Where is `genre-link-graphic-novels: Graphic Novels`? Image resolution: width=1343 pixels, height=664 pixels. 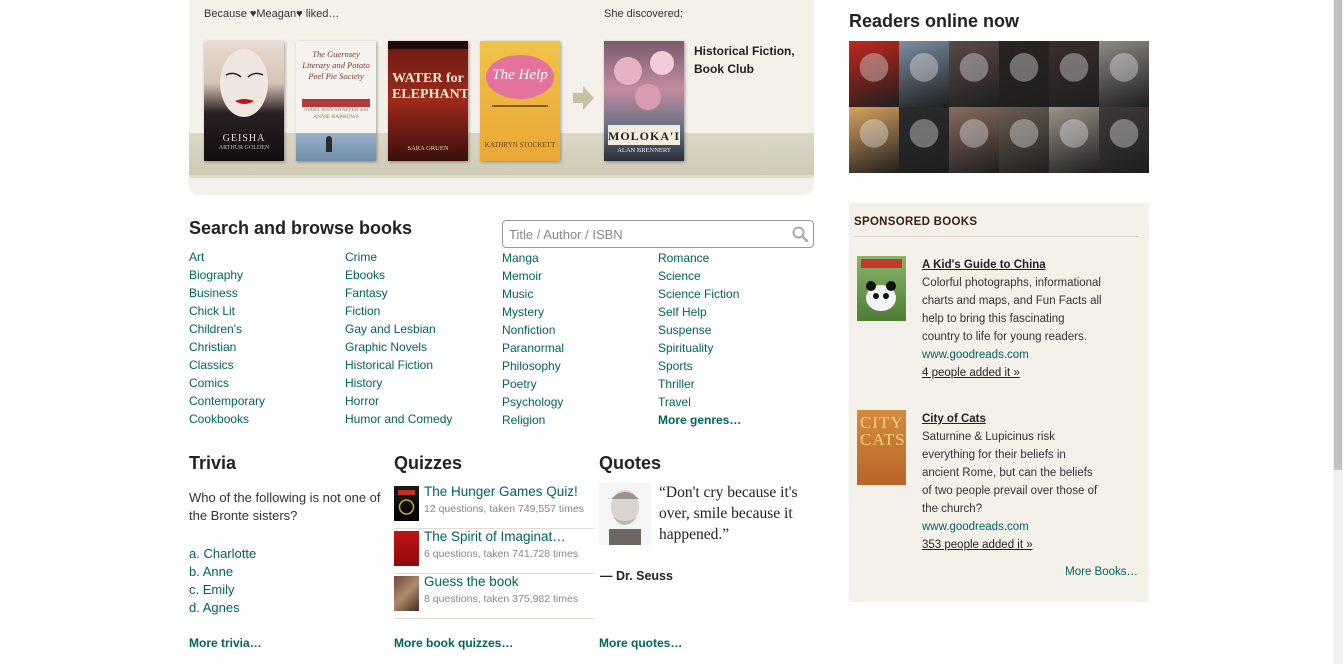 genre-link-graphic-novels: Graphic Novels is located at coordinates (398, 347).